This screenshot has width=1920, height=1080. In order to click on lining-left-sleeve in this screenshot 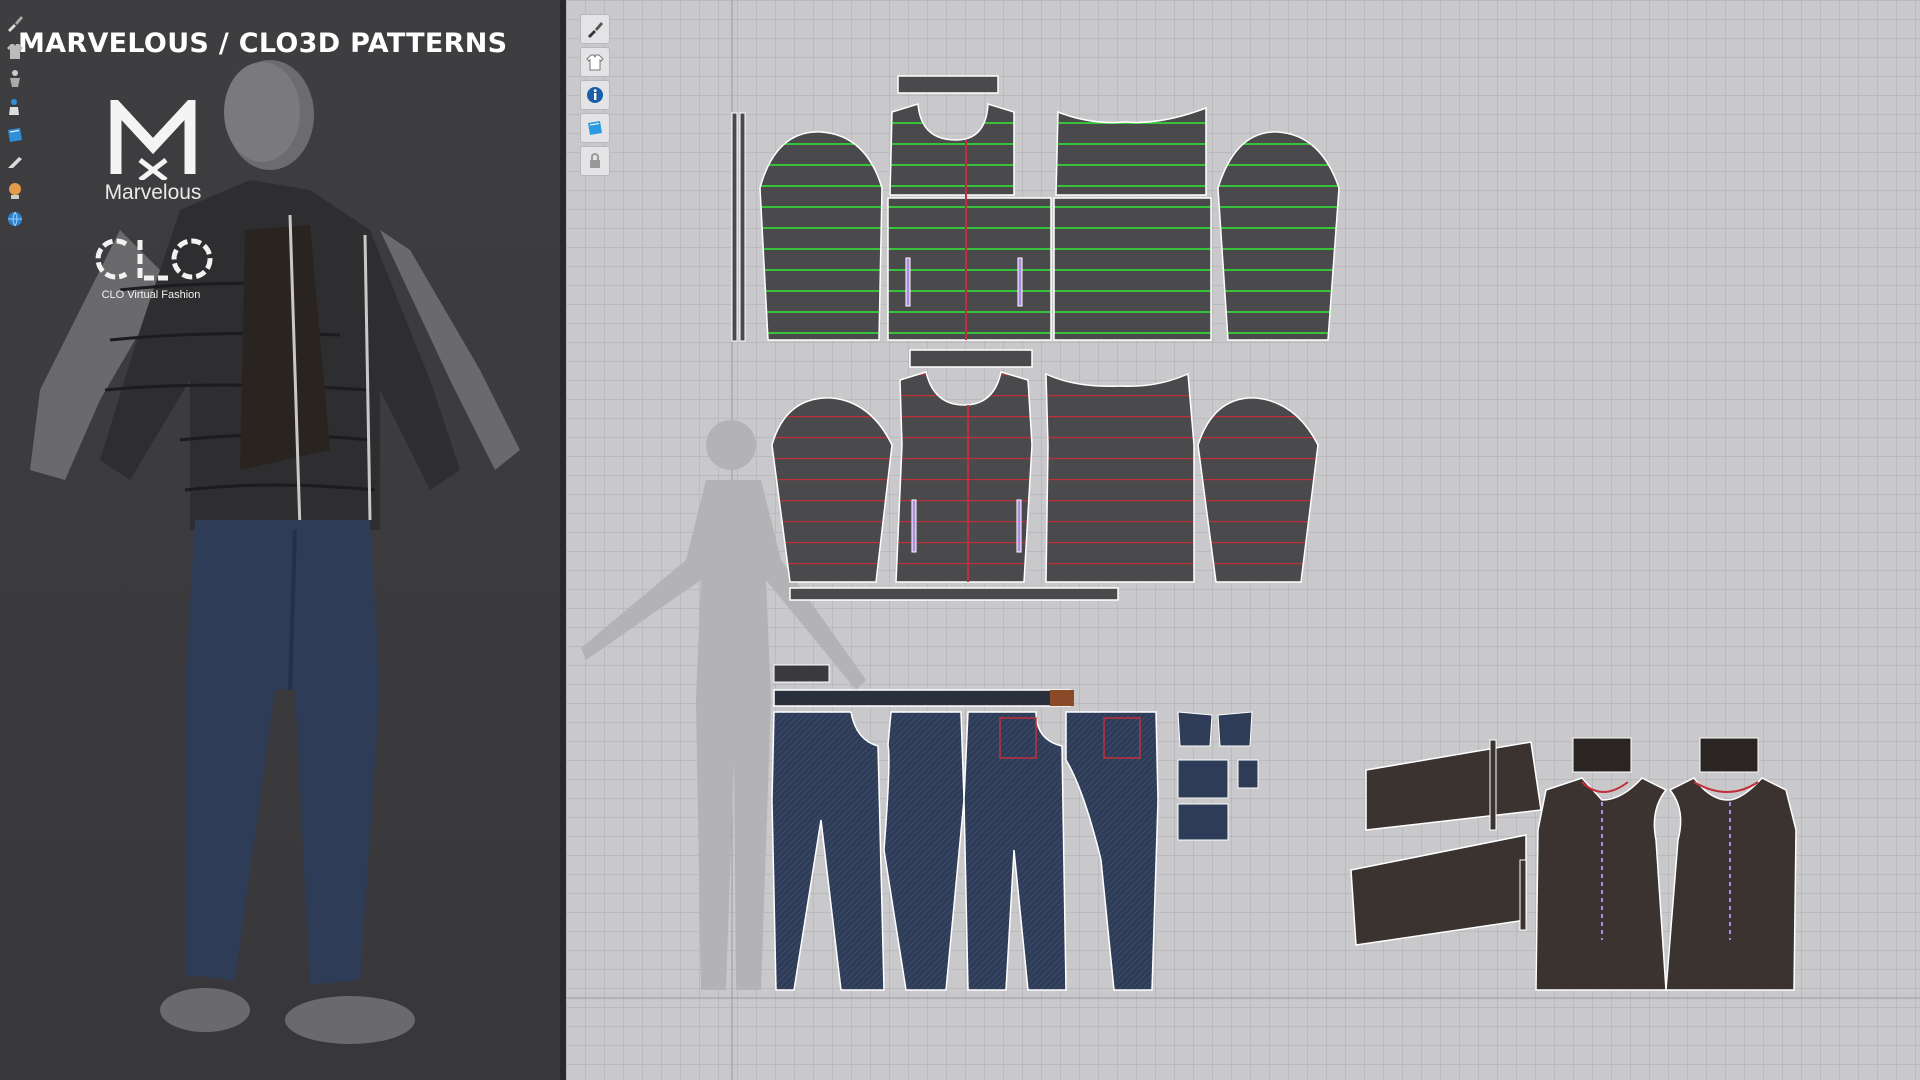, I will do `click(832, 490)`.